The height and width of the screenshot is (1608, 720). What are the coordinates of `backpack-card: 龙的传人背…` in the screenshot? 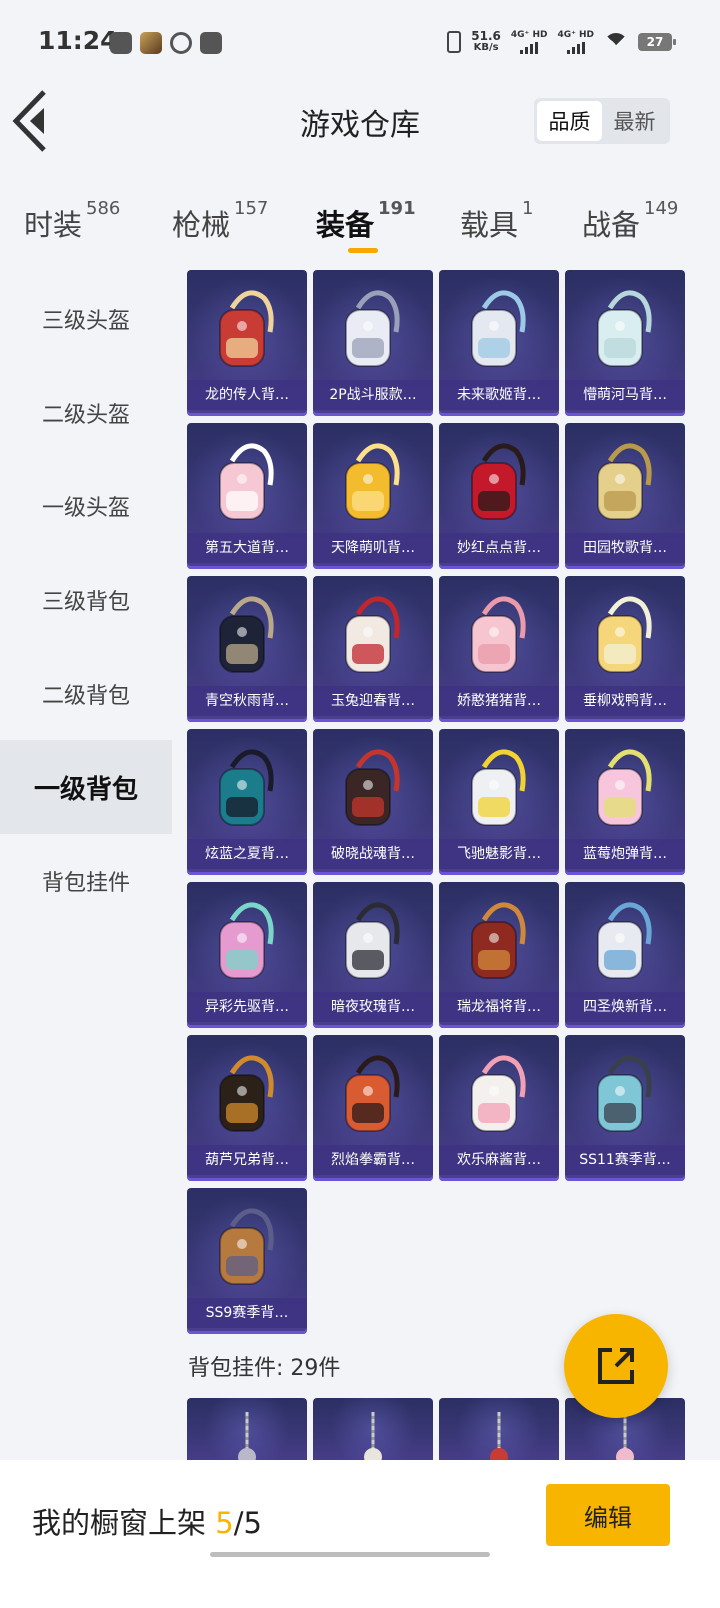 It's located at (247, 343).